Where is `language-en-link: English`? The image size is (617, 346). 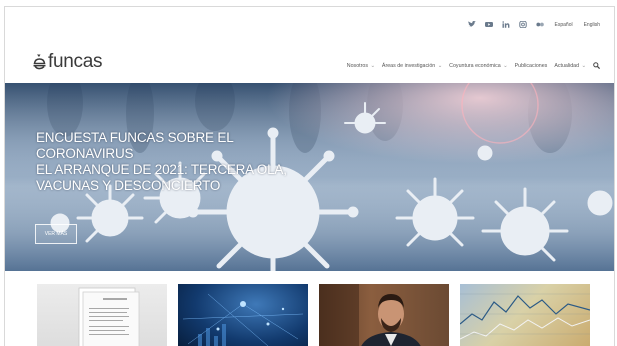 language-en-link: English is located at coordinates (592, 25).